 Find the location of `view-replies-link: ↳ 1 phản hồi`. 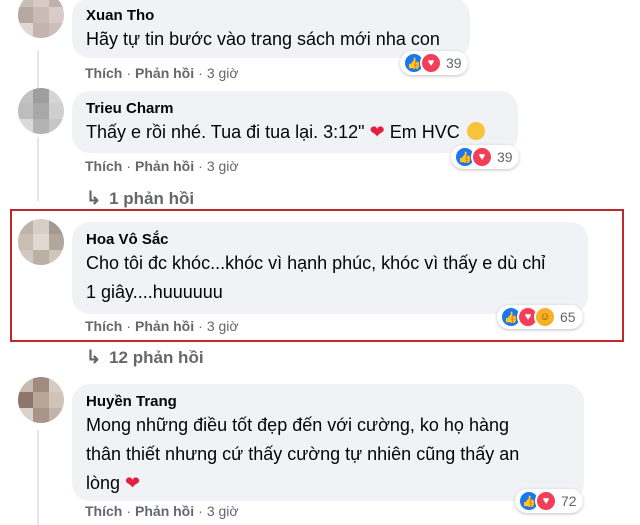

view-replies-link: ↳ 1 phản hồi is located at coordinates (140, 198).